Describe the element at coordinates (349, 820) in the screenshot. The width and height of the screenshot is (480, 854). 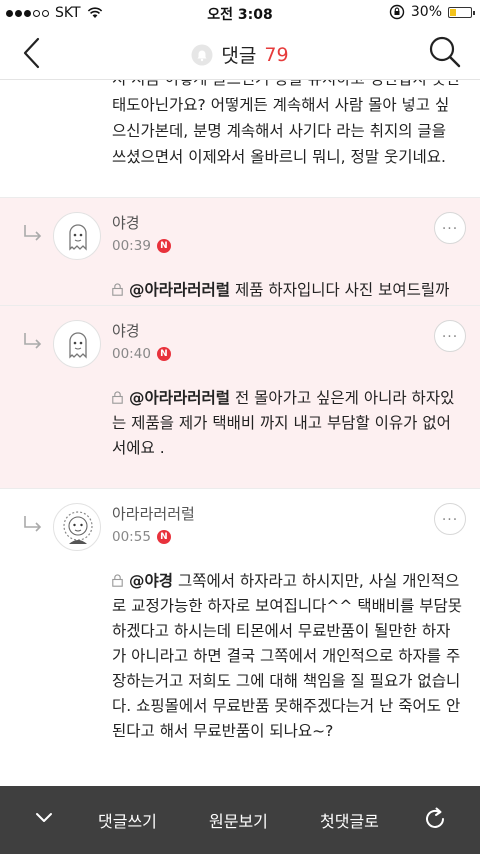
I see `first-comment-button: 첫댓글로` at that location.